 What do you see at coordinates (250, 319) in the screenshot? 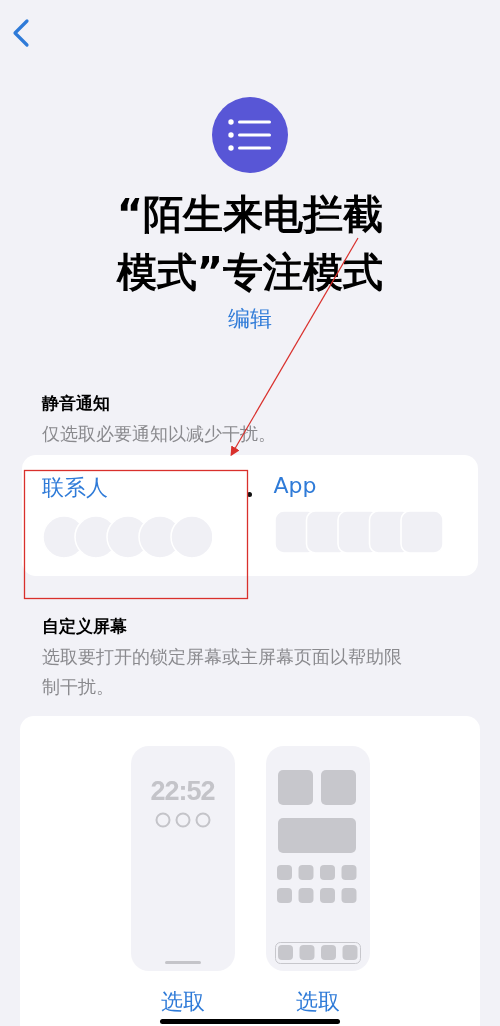
I see `edit-link: 编辑` at bounding box center [250, 319].